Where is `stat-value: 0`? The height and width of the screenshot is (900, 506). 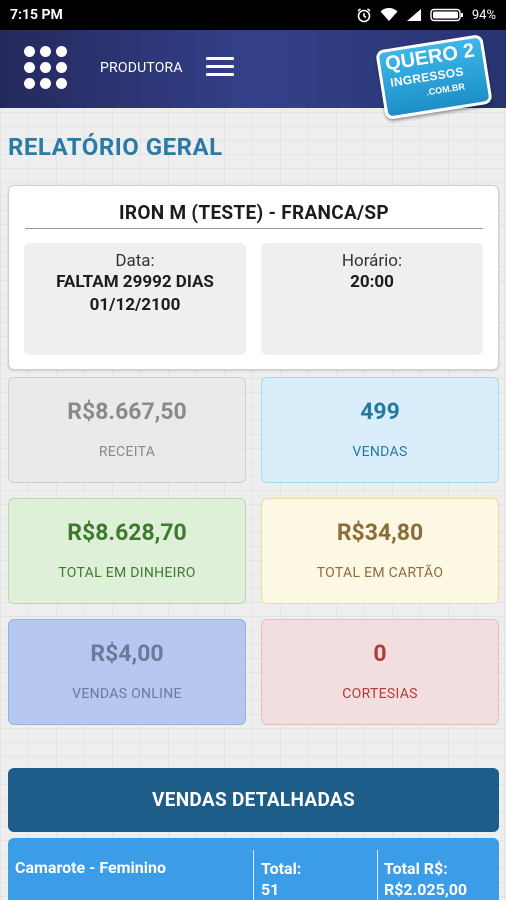 stat-value: 0 is located at coordinates (380, 653).